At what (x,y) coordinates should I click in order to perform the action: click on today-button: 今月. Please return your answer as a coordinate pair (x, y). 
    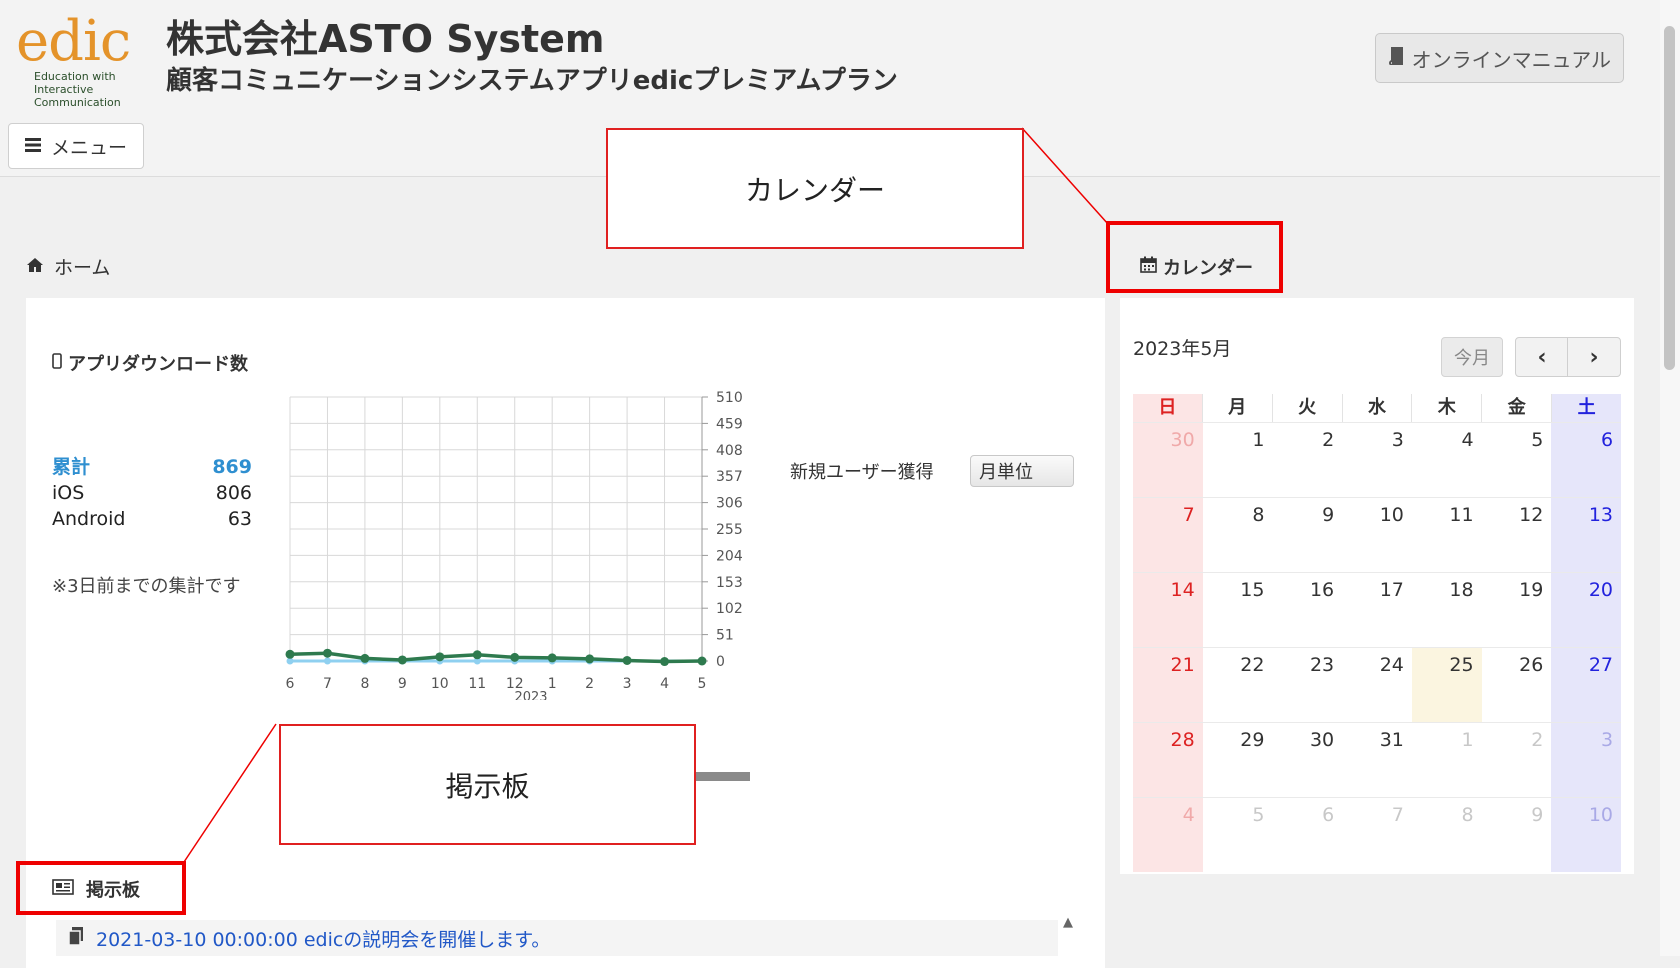
    Looking at the image, I should click on (1472, 357).